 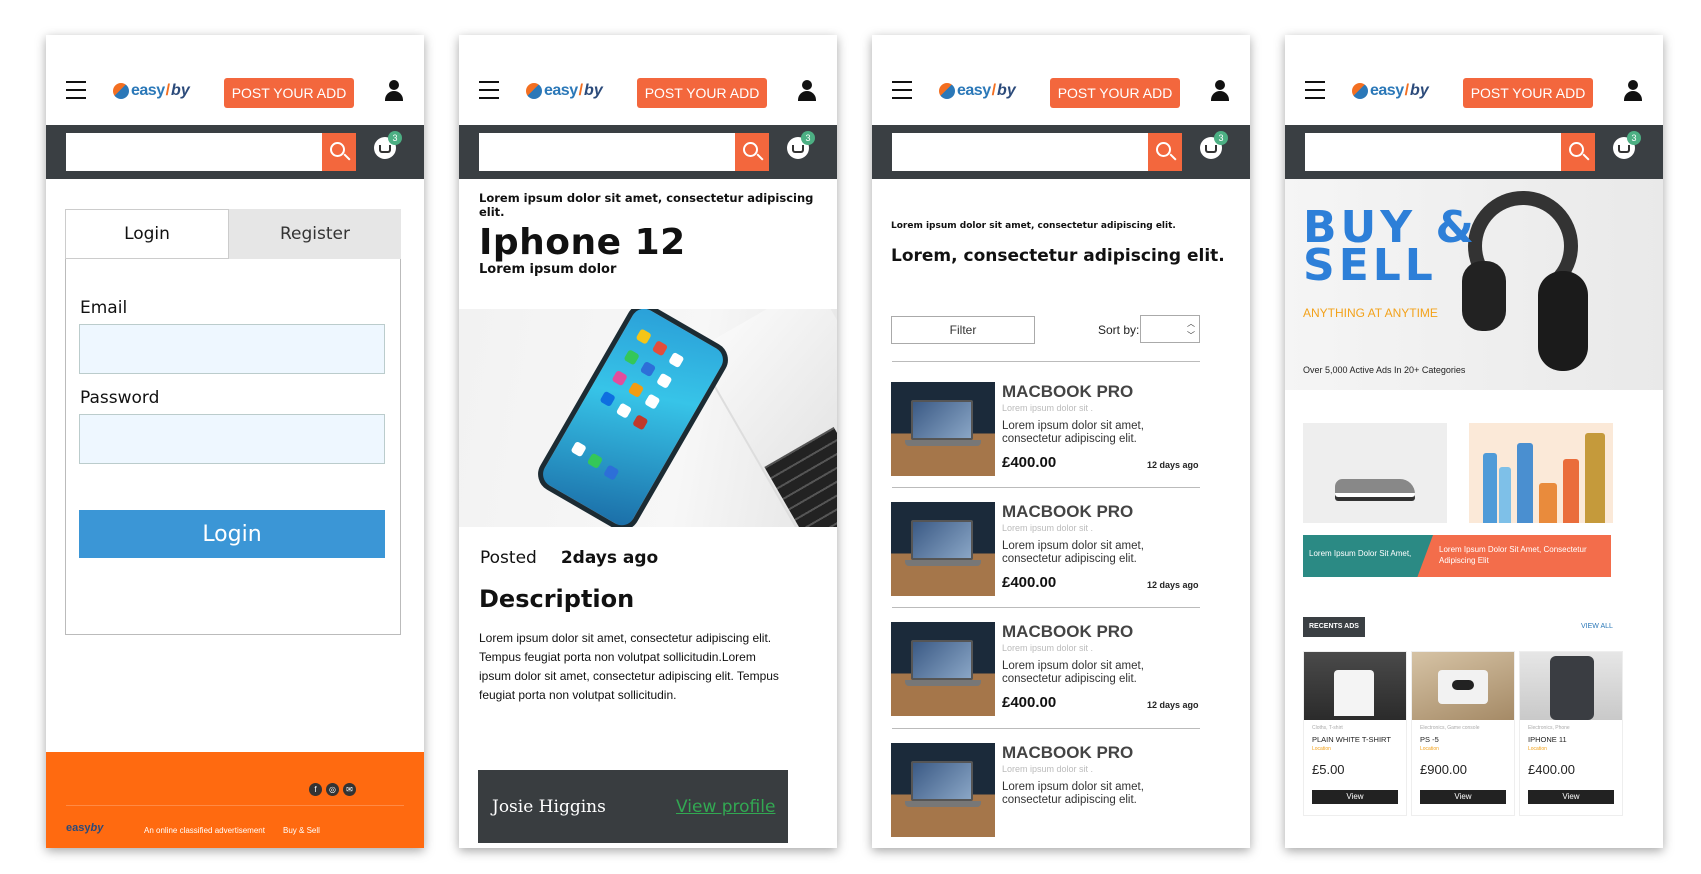 I want to click on mail-icon: ✉, so click(x=349, y=789).